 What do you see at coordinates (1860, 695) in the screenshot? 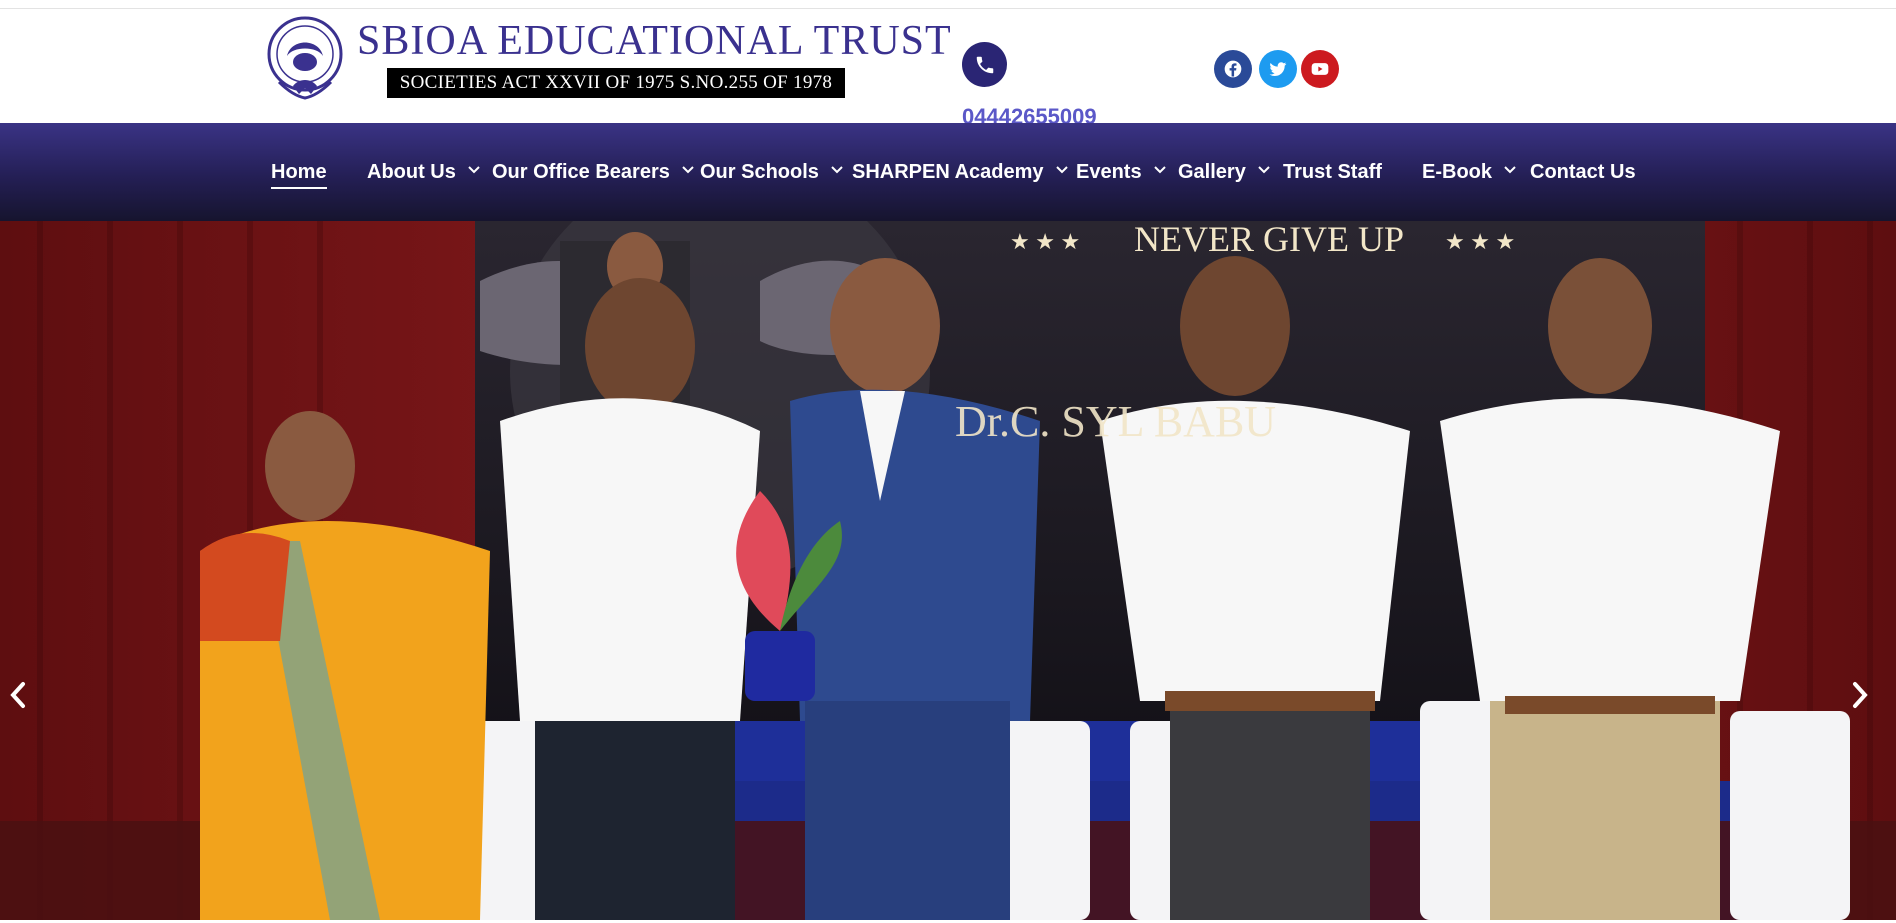
I see `chevron-right-icon` at bounding box center [1860, 695].